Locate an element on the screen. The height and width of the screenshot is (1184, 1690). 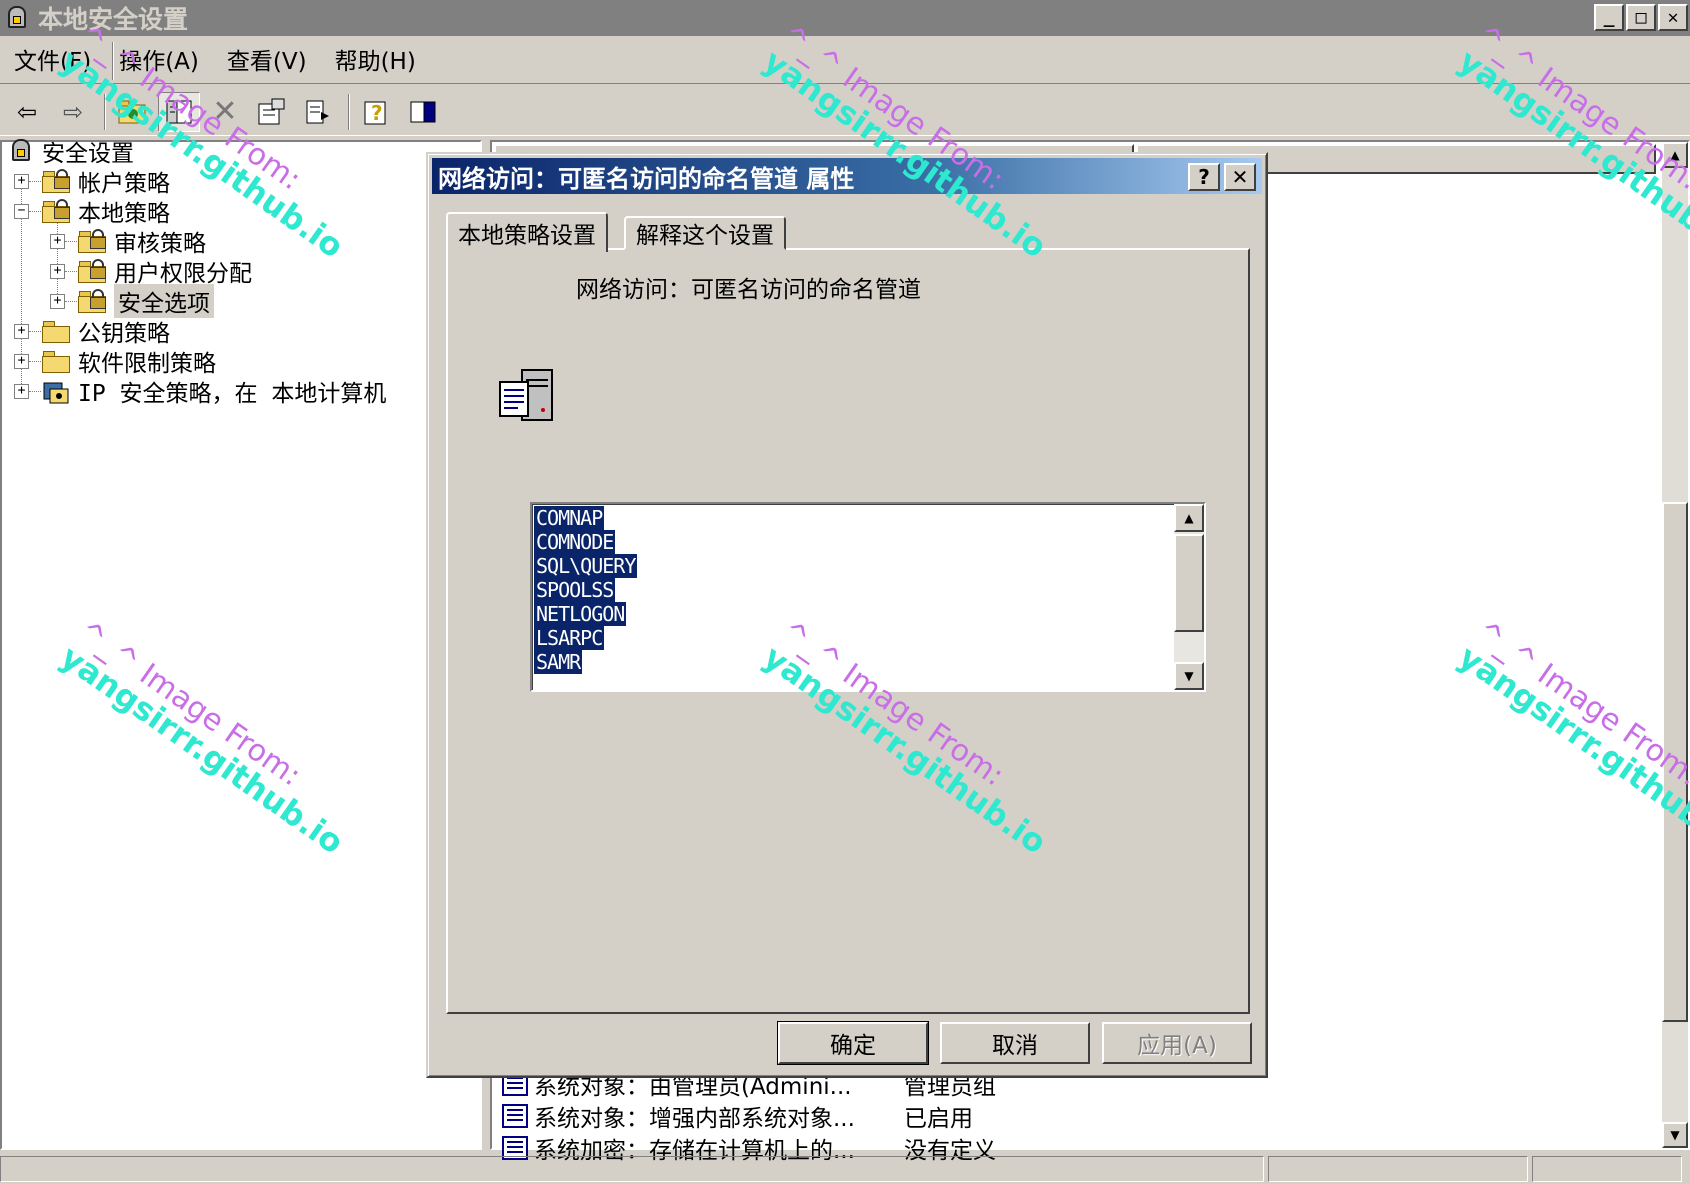
details-scrollbar: ▲ ▼ is located at coordinates (1675, 645).